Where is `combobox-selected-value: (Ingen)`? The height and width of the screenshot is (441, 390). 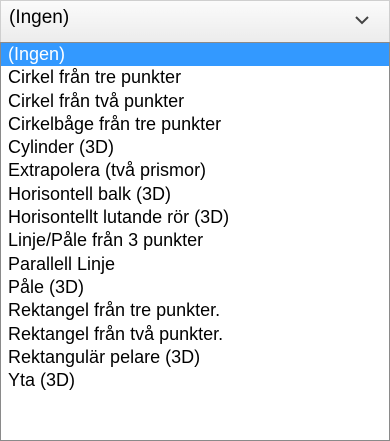
combobox-selected-value: (Ingen) is located at coordinates (39, 17).